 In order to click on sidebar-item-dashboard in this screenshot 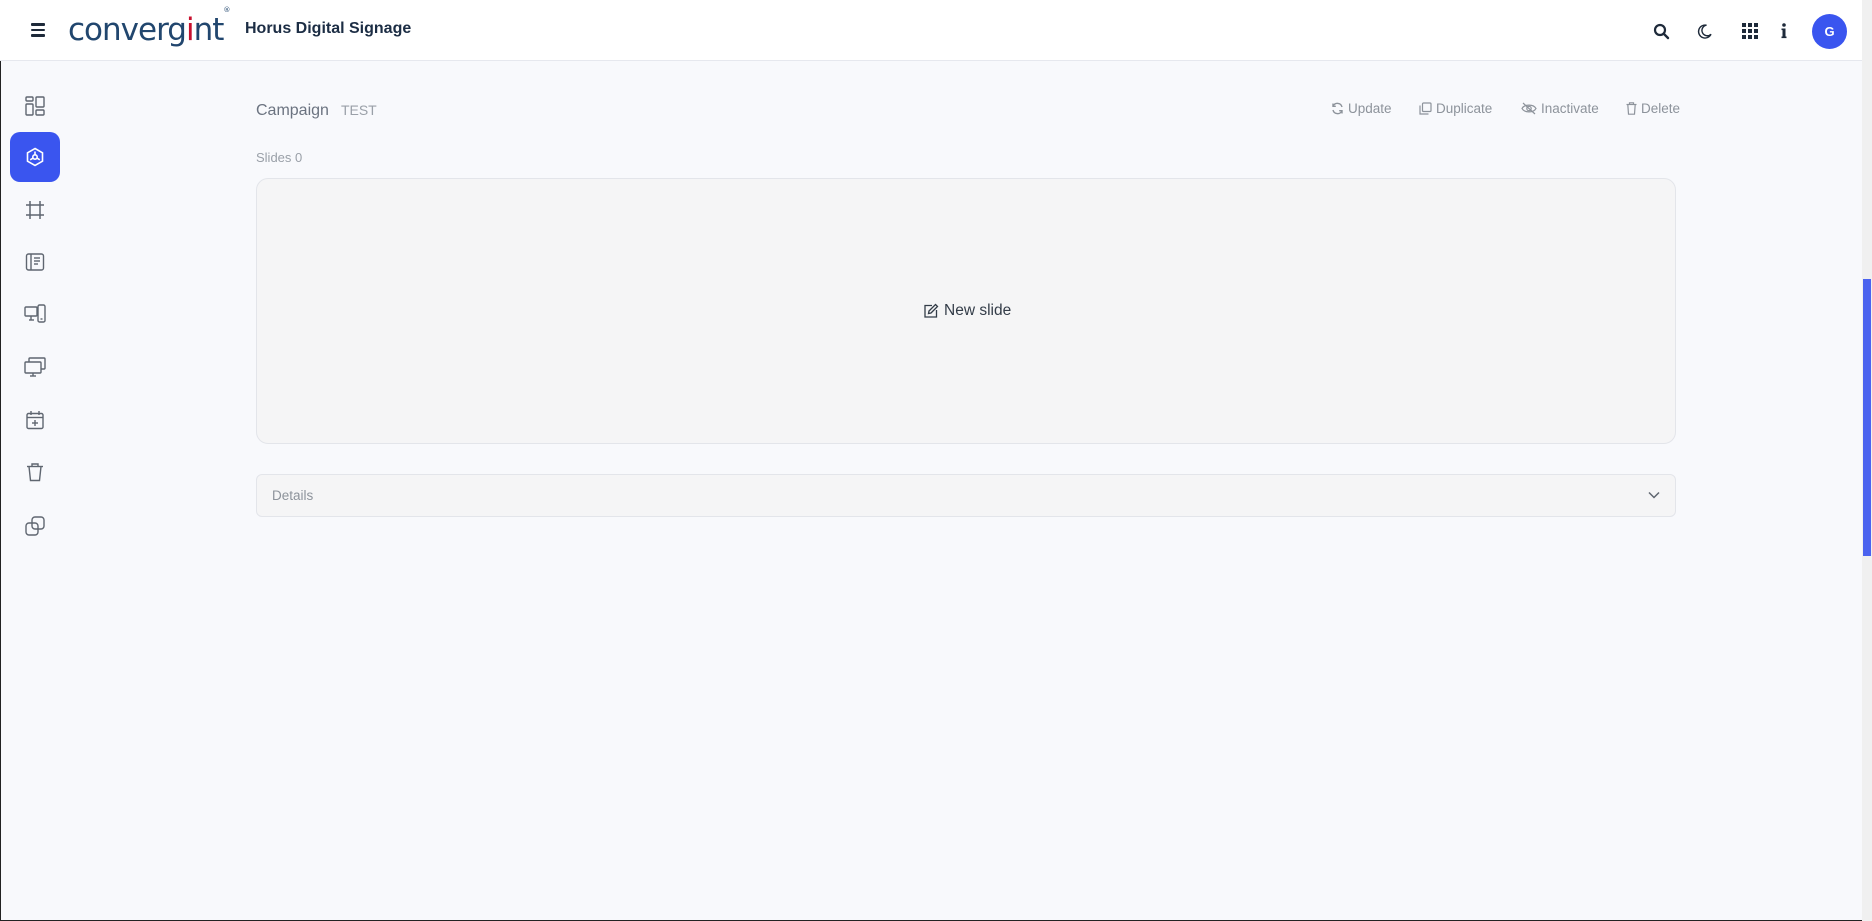, I will do `click(35, 106)`.